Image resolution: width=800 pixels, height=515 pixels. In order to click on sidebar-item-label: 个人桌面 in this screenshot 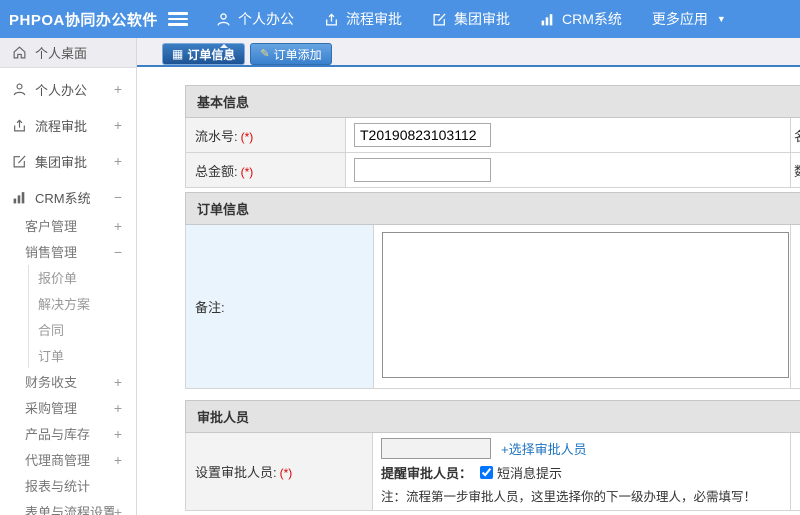, I will do `click(61, 53)`.